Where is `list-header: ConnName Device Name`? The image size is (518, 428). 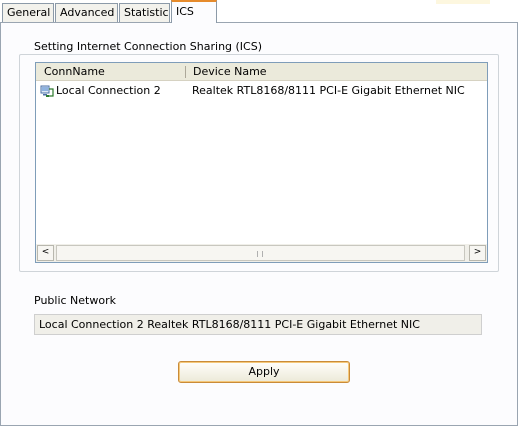 list-header: ConnName Device Name is located at coordinates (261, 72).